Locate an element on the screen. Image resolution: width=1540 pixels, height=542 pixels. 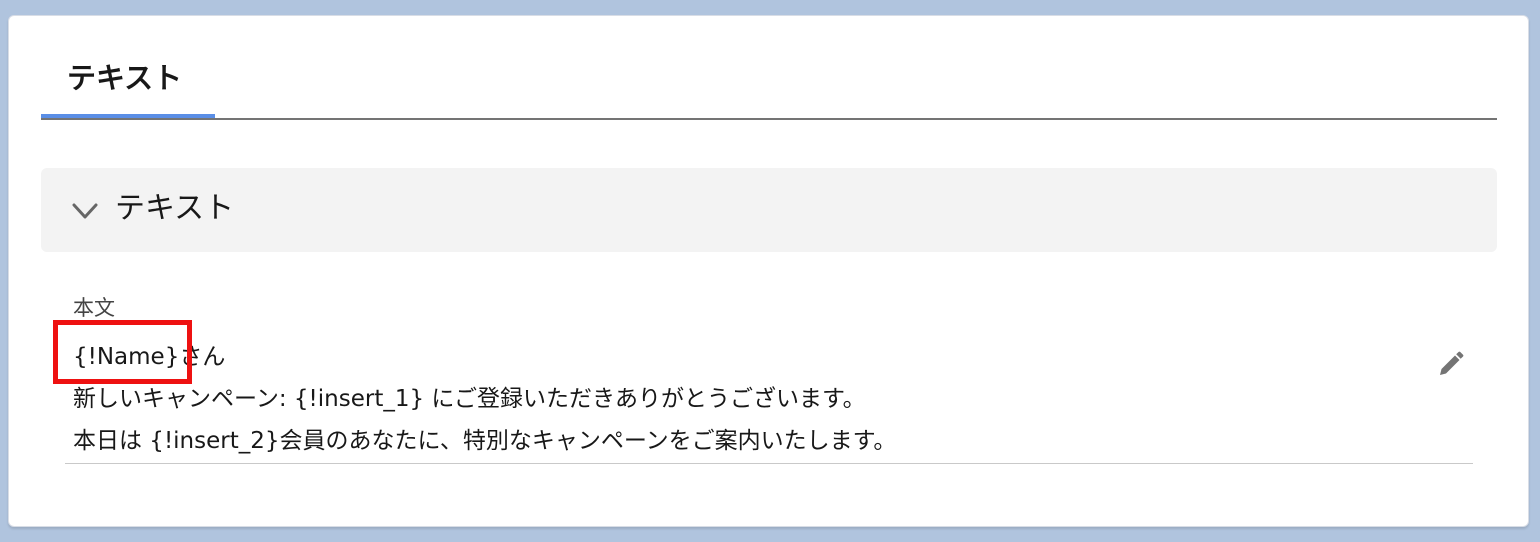
tab-text: テキスト is located at coordinates (128, 67).